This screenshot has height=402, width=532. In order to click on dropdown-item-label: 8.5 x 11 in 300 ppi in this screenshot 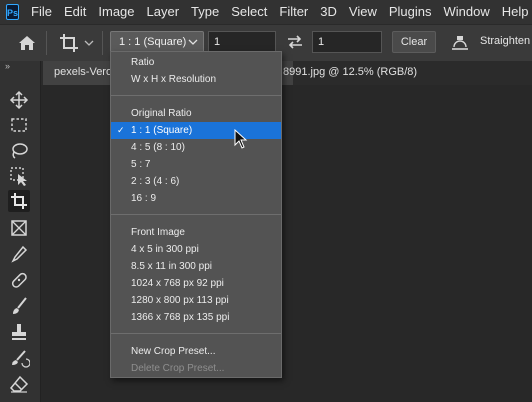, I will do `click(171, 266)`.